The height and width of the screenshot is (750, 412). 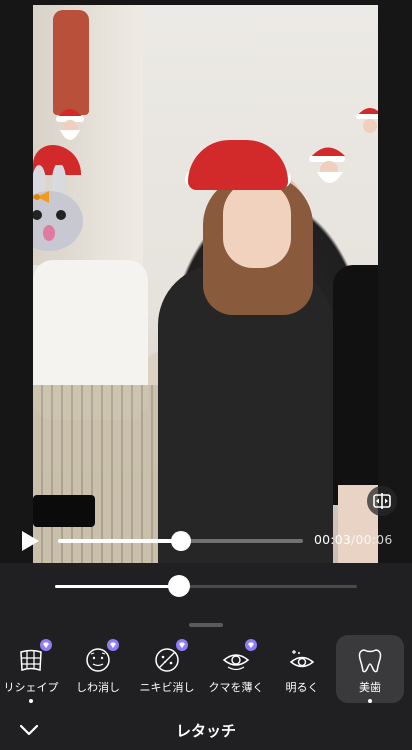 What do you see at coordinates (370, 661) in the screenshot?
I see `tooth-icon` at bounding box center [370, 661].